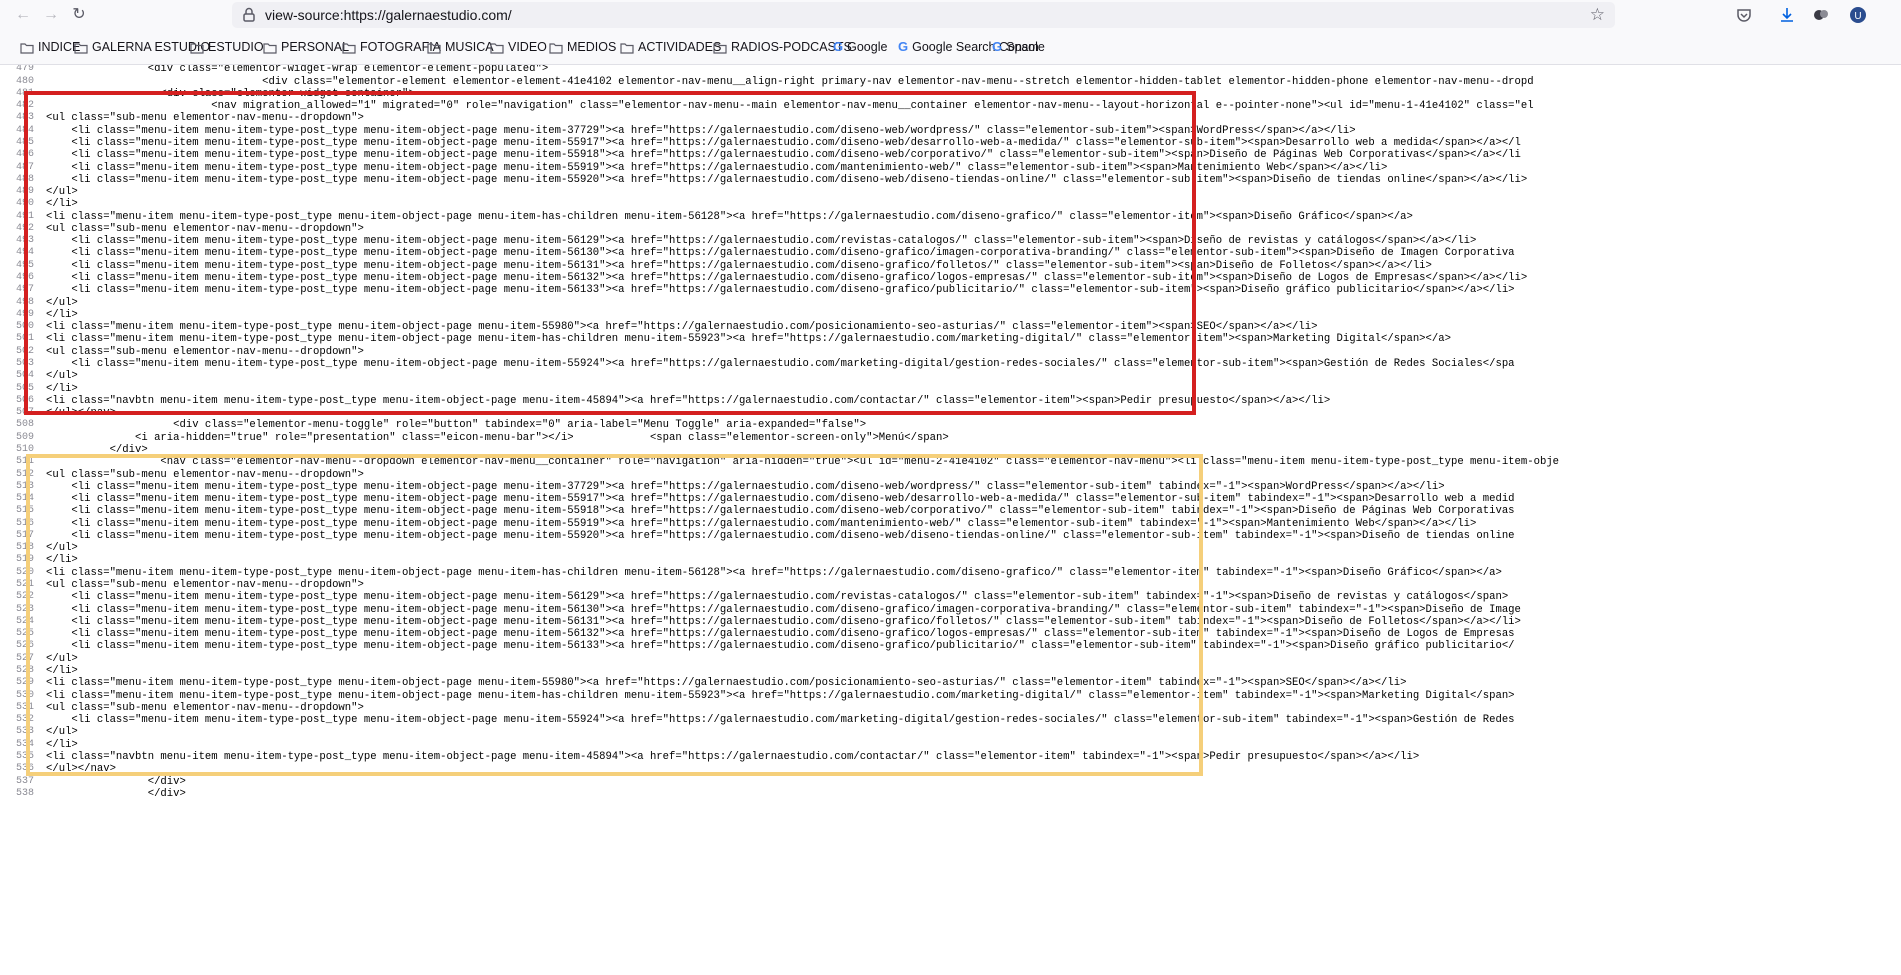 The width and height of the screenshot is (1901, 975). What do you see at coordinates (1597, 15) in the screenshot?
I see `bookmark-star-icon: ☆` at bounding box center [1597, 15].